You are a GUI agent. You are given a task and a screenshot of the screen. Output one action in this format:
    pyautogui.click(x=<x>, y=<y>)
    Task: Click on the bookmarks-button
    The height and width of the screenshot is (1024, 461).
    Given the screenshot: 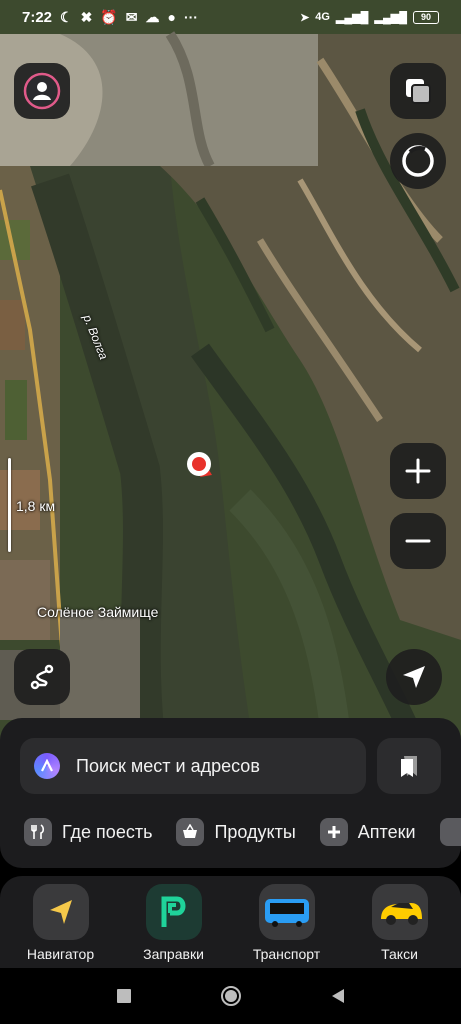 What is the action you would take?
    pyautogui.click(x=409, y=766)
    